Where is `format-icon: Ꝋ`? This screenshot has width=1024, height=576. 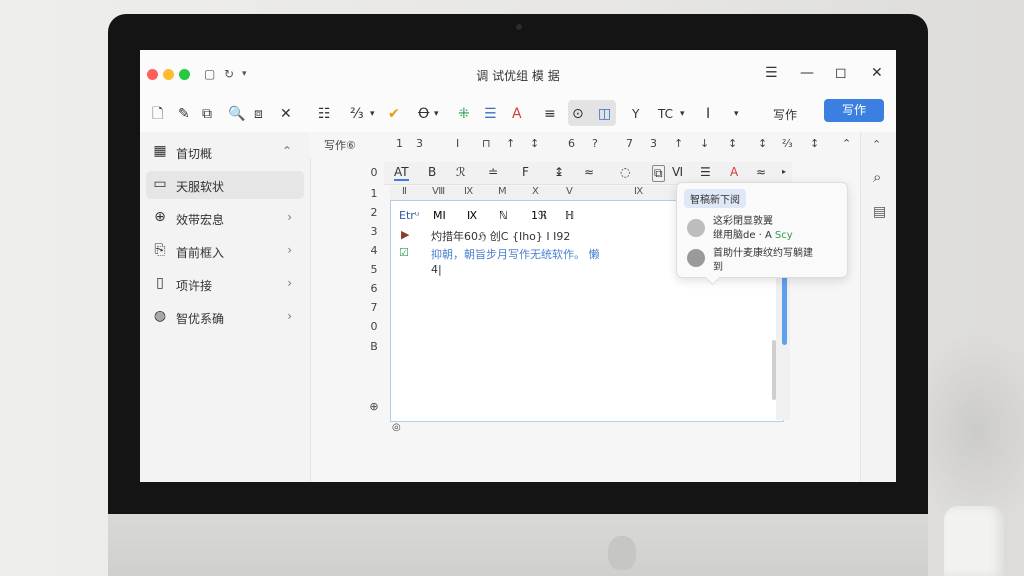
format-icon: Ꝋ is located at coordinates (423, 114).